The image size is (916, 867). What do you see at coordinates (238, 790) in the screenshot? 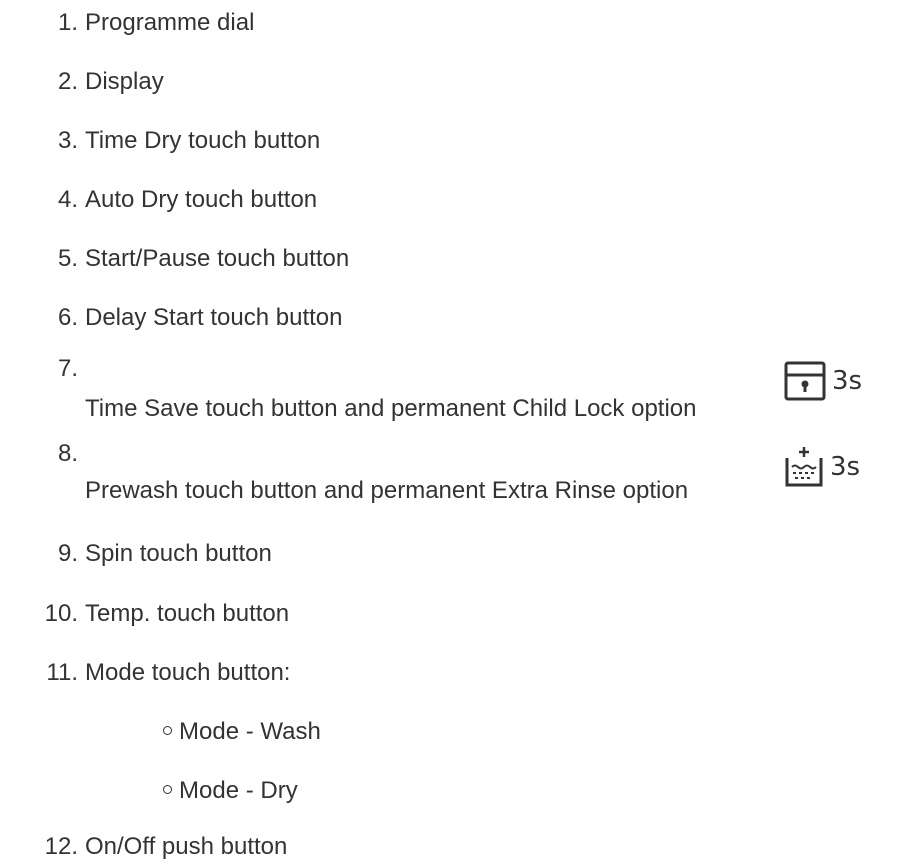
I see `sub-item-text: Mode - Dry` at bounding box center [238, 790].